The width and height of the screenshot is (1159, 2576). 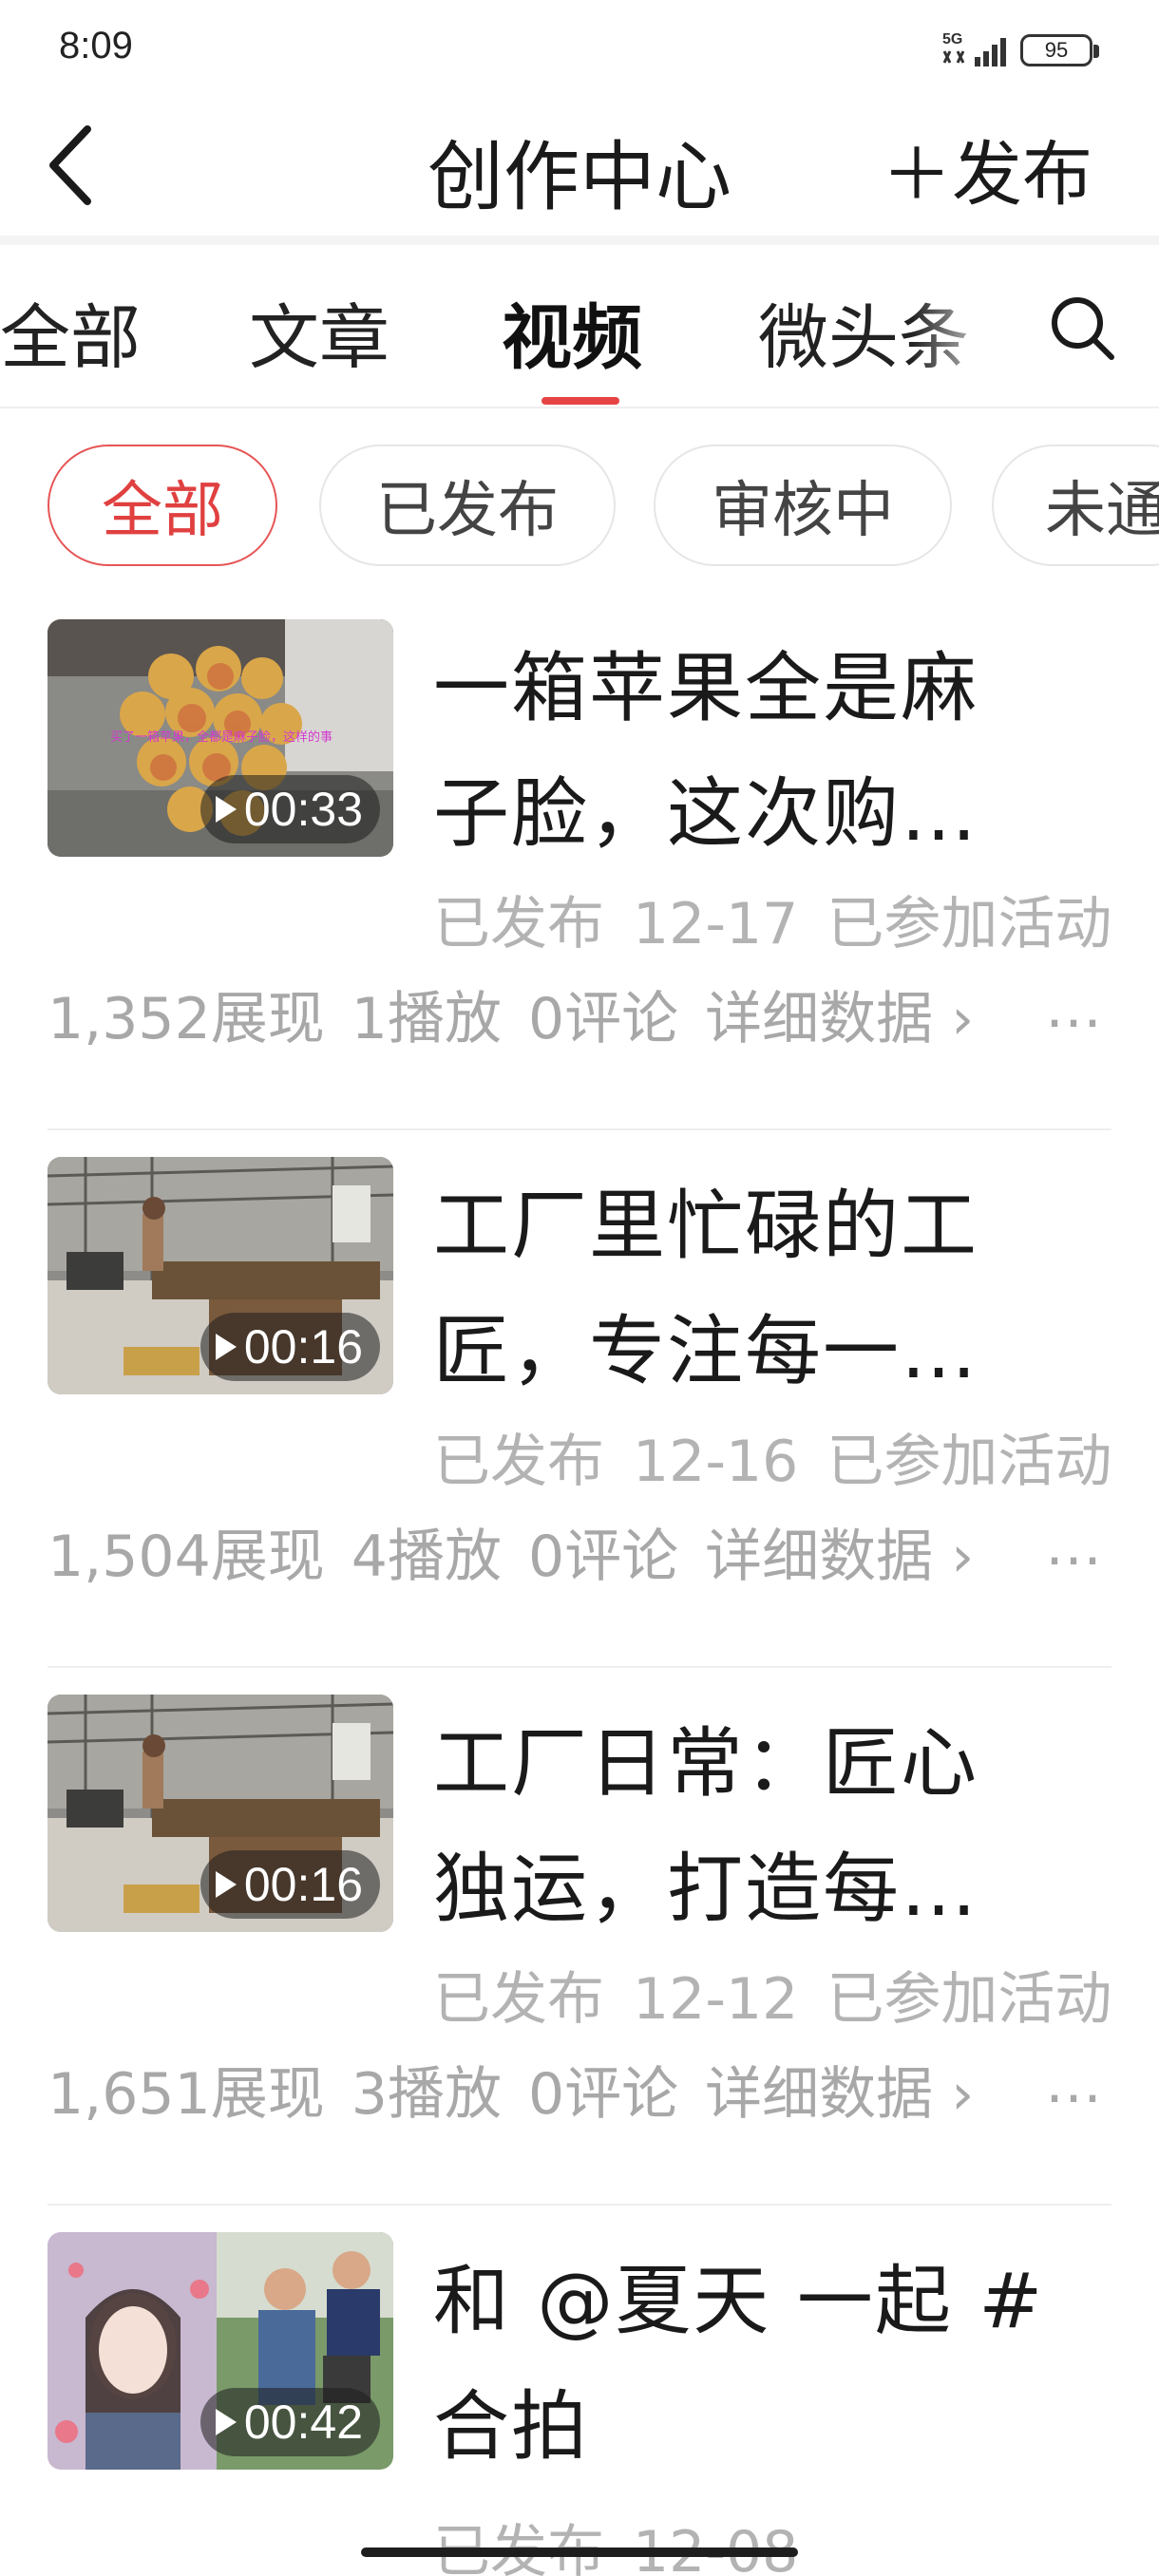 What do you see at coordinates (952, 39) in the screenshot?
I see `network-label: 5G` at bounding box center [952, 39].